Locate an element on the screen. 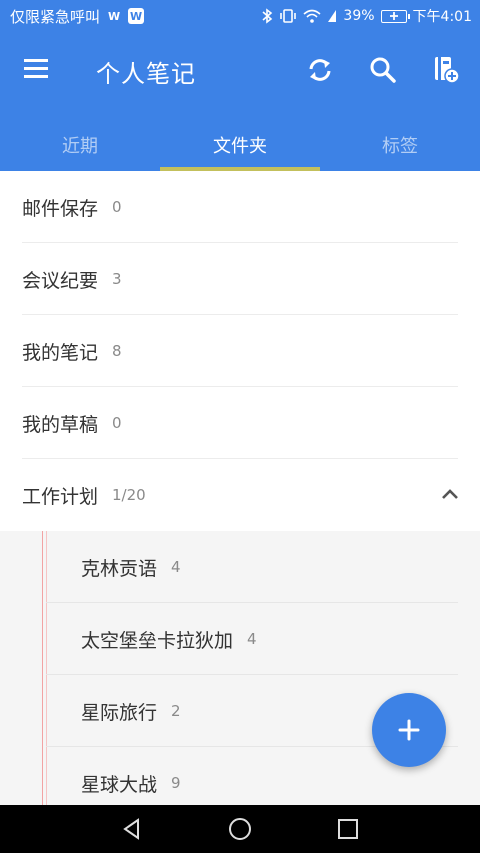 Image resolution: width=480 pixels, height=853 pixels. folder-name: 我的笔记 is located at coordinates (60, 352).